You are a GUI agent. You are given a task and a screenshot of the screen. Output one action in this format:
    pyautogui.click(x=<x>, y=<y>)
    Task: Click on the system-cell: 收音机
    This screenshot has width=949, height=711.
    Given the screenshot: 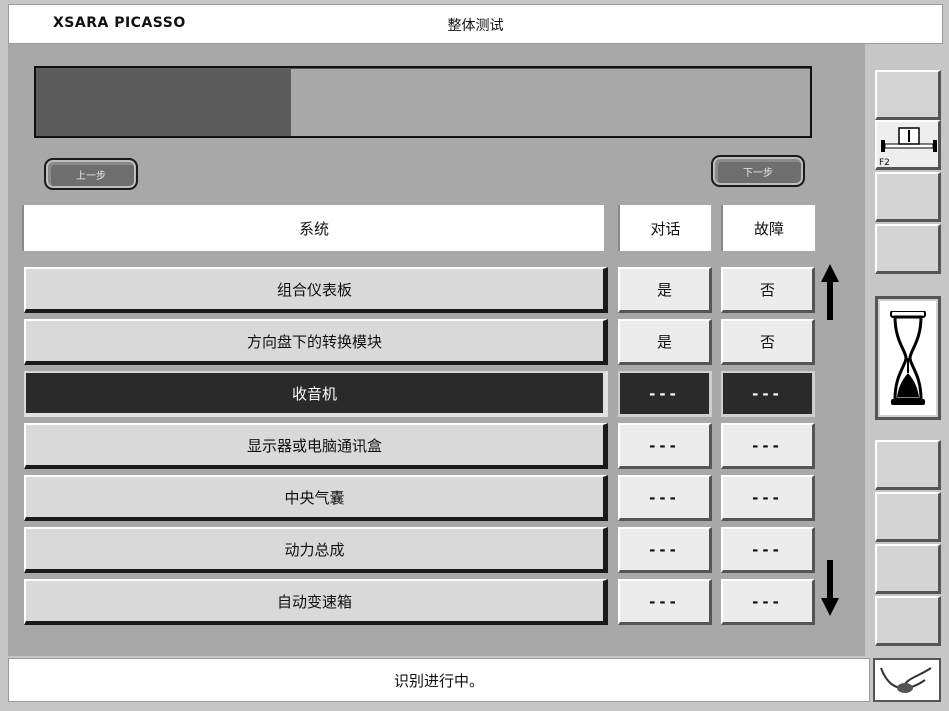 What is the action you would take?
    pyautogui.click(x=316, y=394)
    